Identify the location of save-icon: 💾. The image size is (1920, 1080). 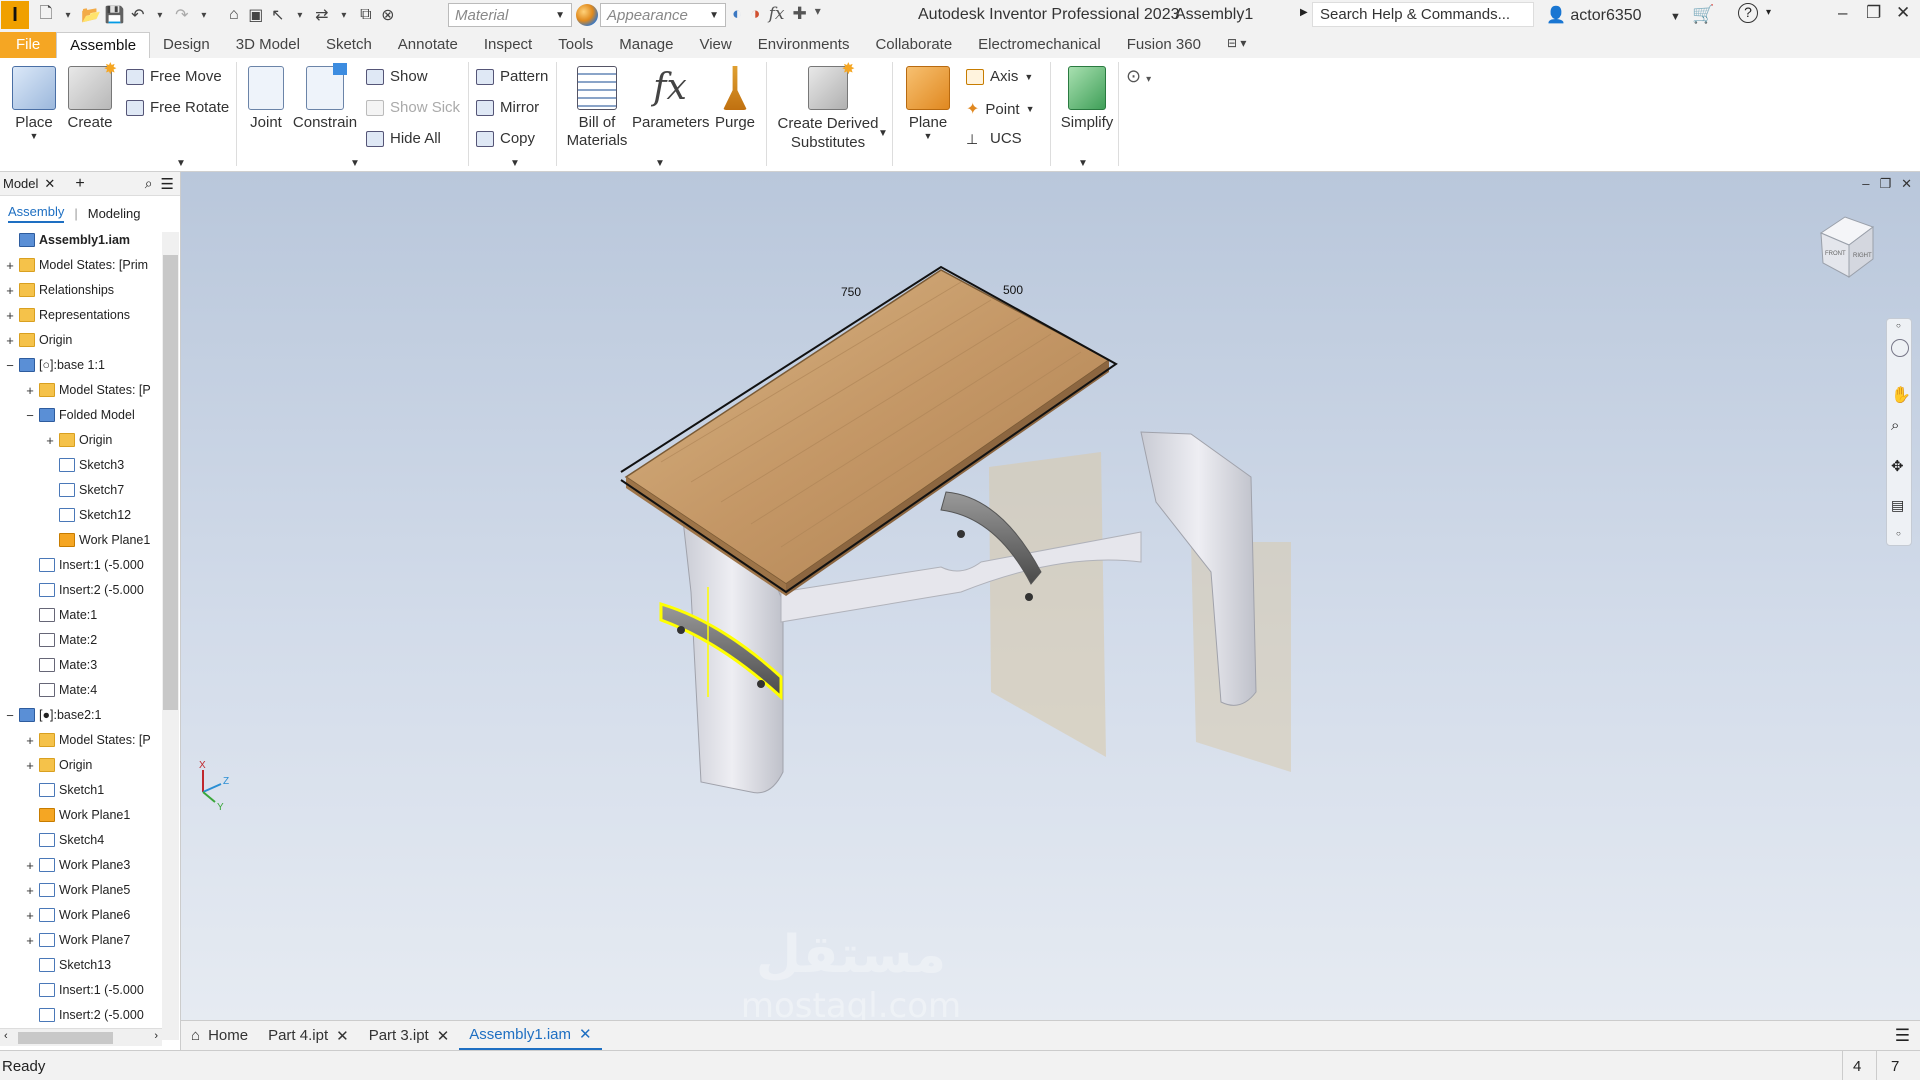
(115, 15).